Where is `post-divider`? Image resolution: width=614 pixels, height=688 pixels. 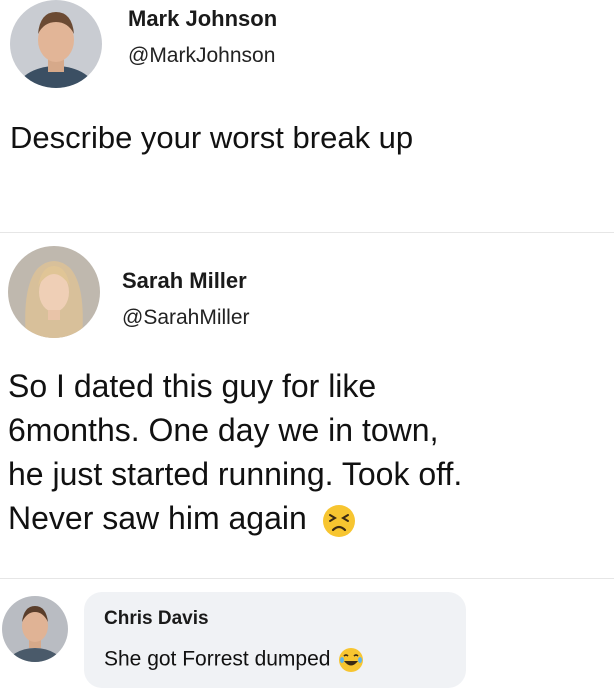
post-divider is located at coordinates (307, 232).